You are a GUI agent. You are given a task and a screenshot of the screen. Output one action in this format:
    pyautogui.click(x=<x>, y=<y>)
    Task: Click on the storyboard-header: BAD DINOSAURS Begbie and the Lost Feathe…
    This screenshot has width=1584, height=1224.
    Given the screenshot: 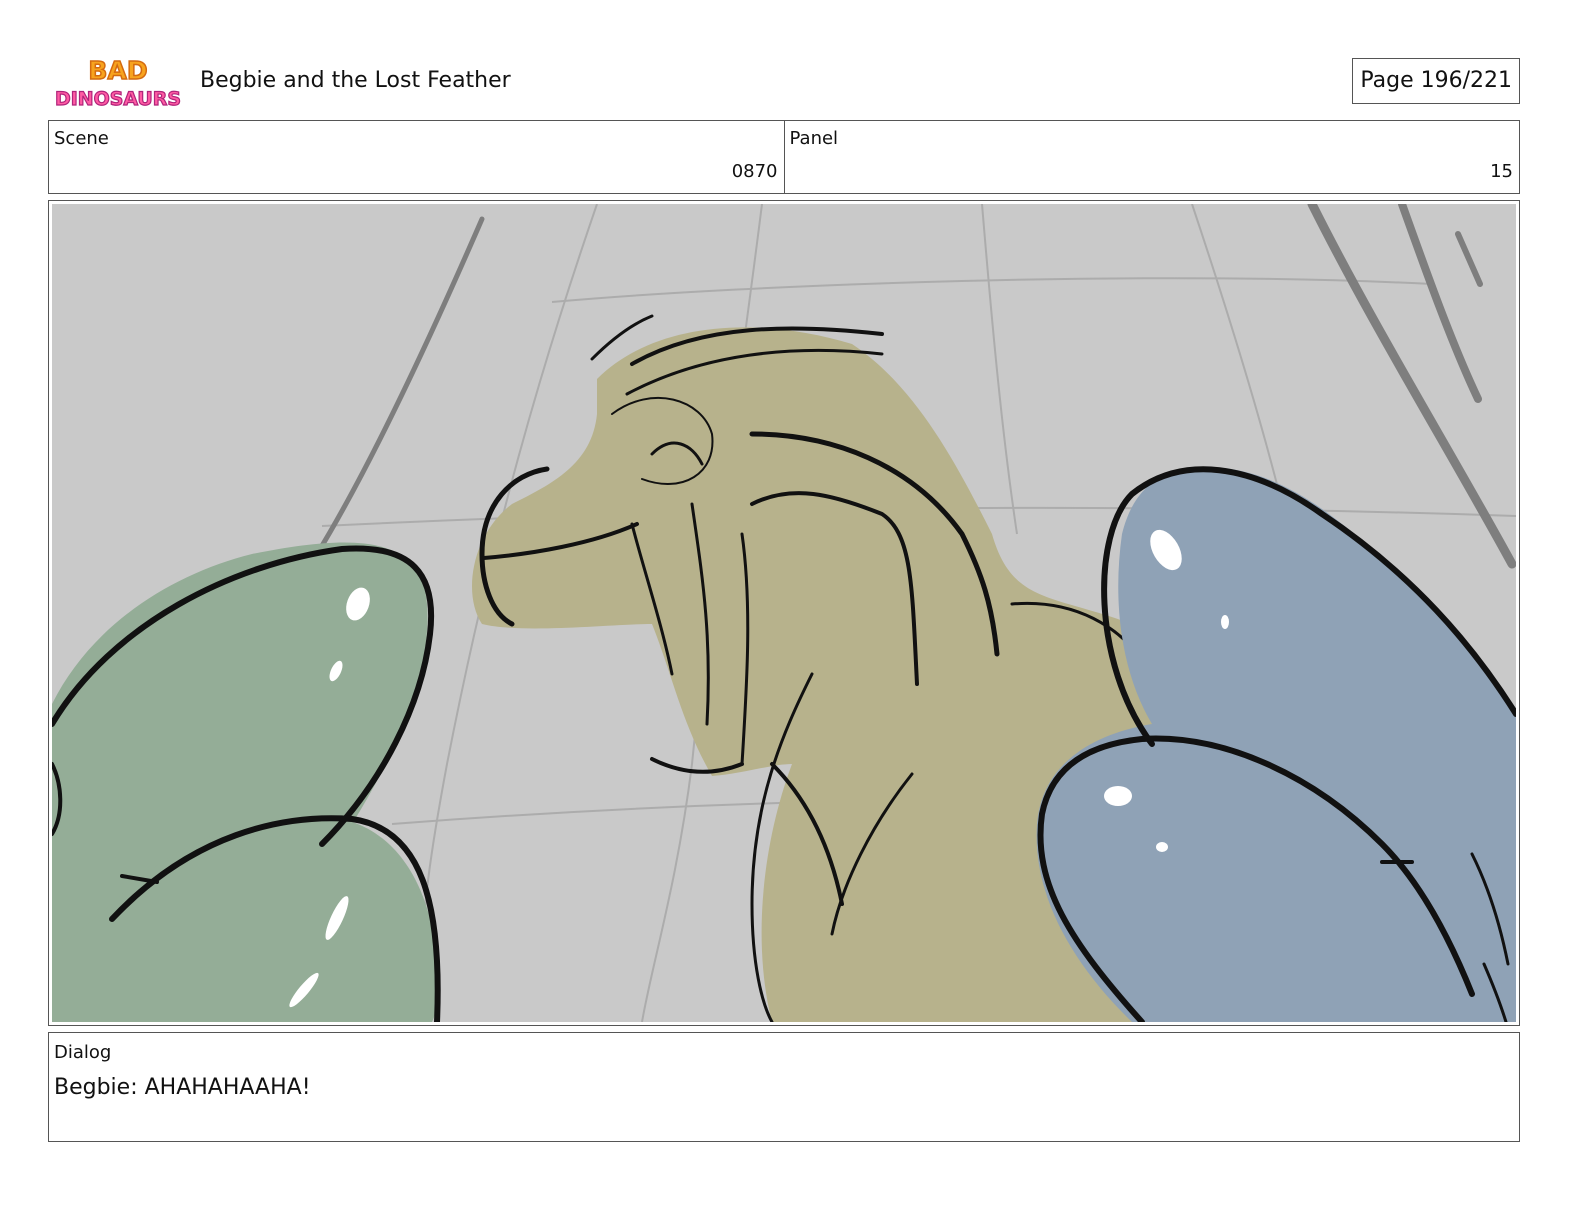 What is the action you would take?
    pyautogui.click(x=784, y=82)
    